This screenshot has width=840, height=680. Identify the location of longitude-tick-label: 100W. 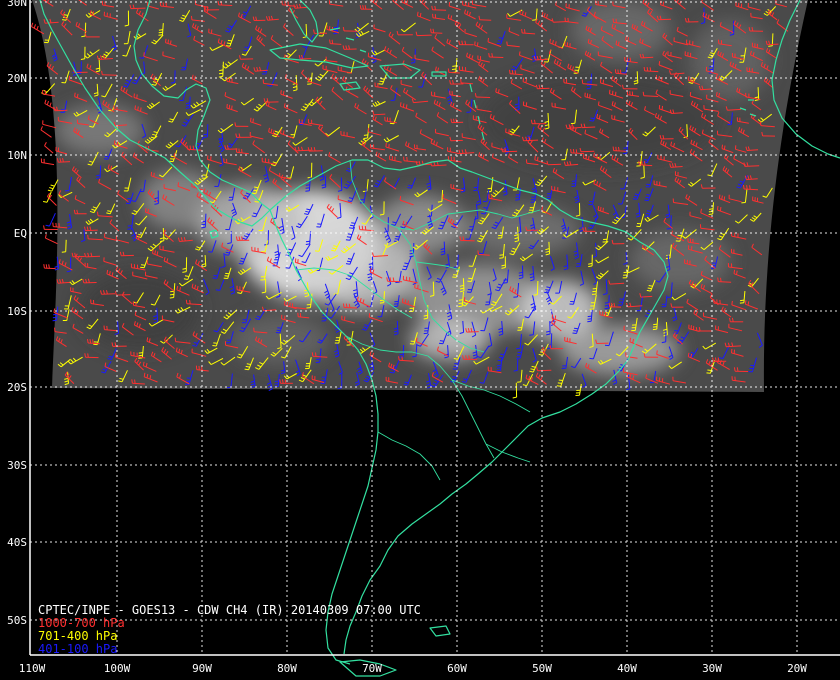
(117, 668).